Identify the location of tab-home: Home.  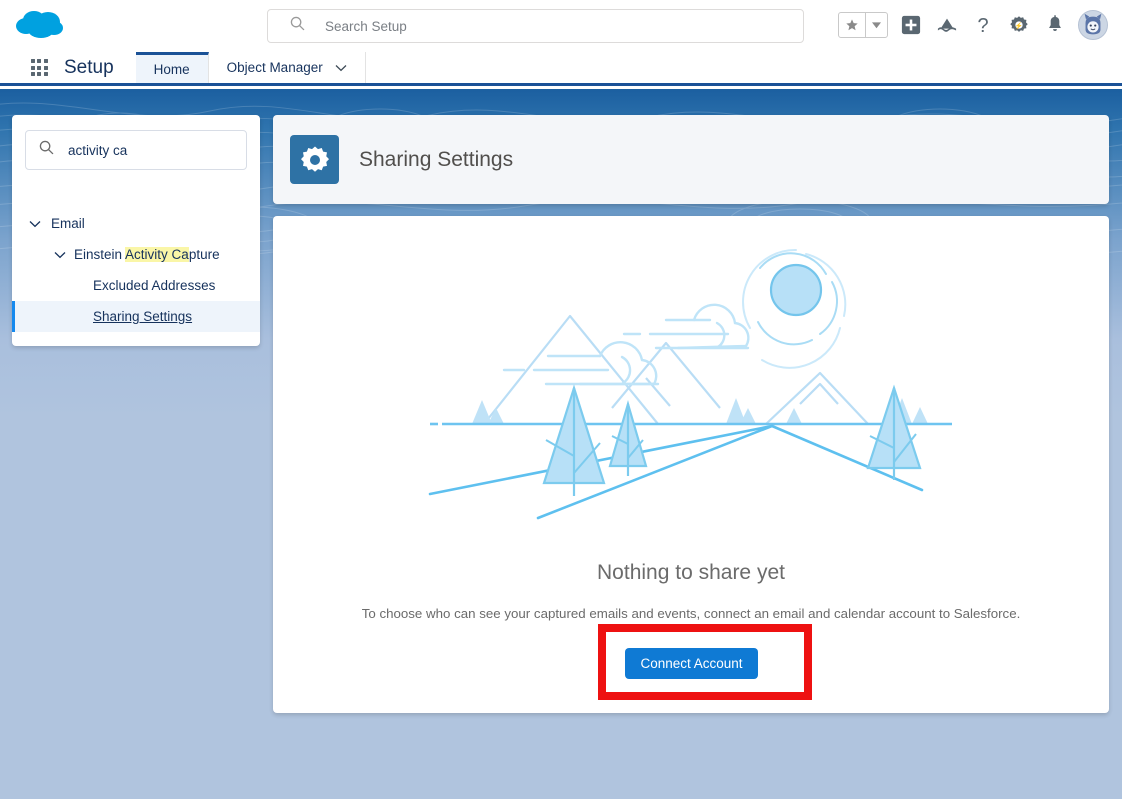
(172, 67).